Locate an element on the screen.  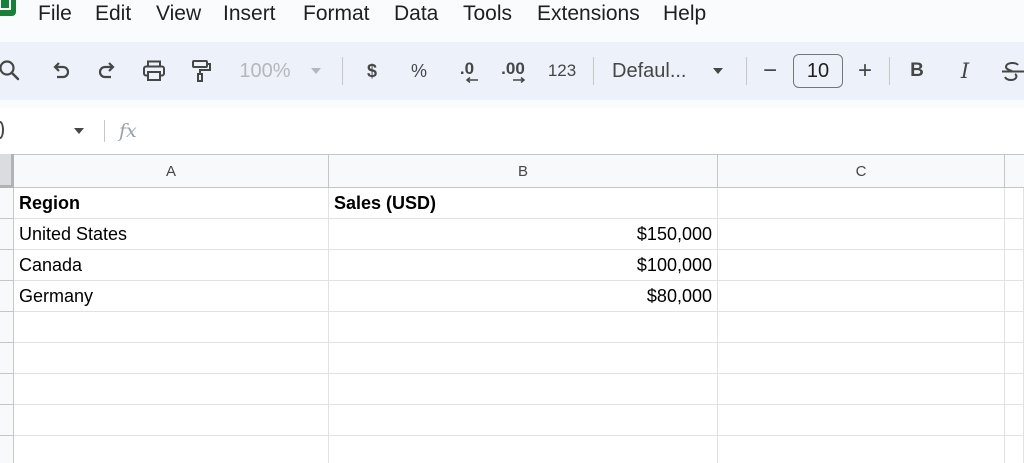
name-box is located at coordinates (2, 130).